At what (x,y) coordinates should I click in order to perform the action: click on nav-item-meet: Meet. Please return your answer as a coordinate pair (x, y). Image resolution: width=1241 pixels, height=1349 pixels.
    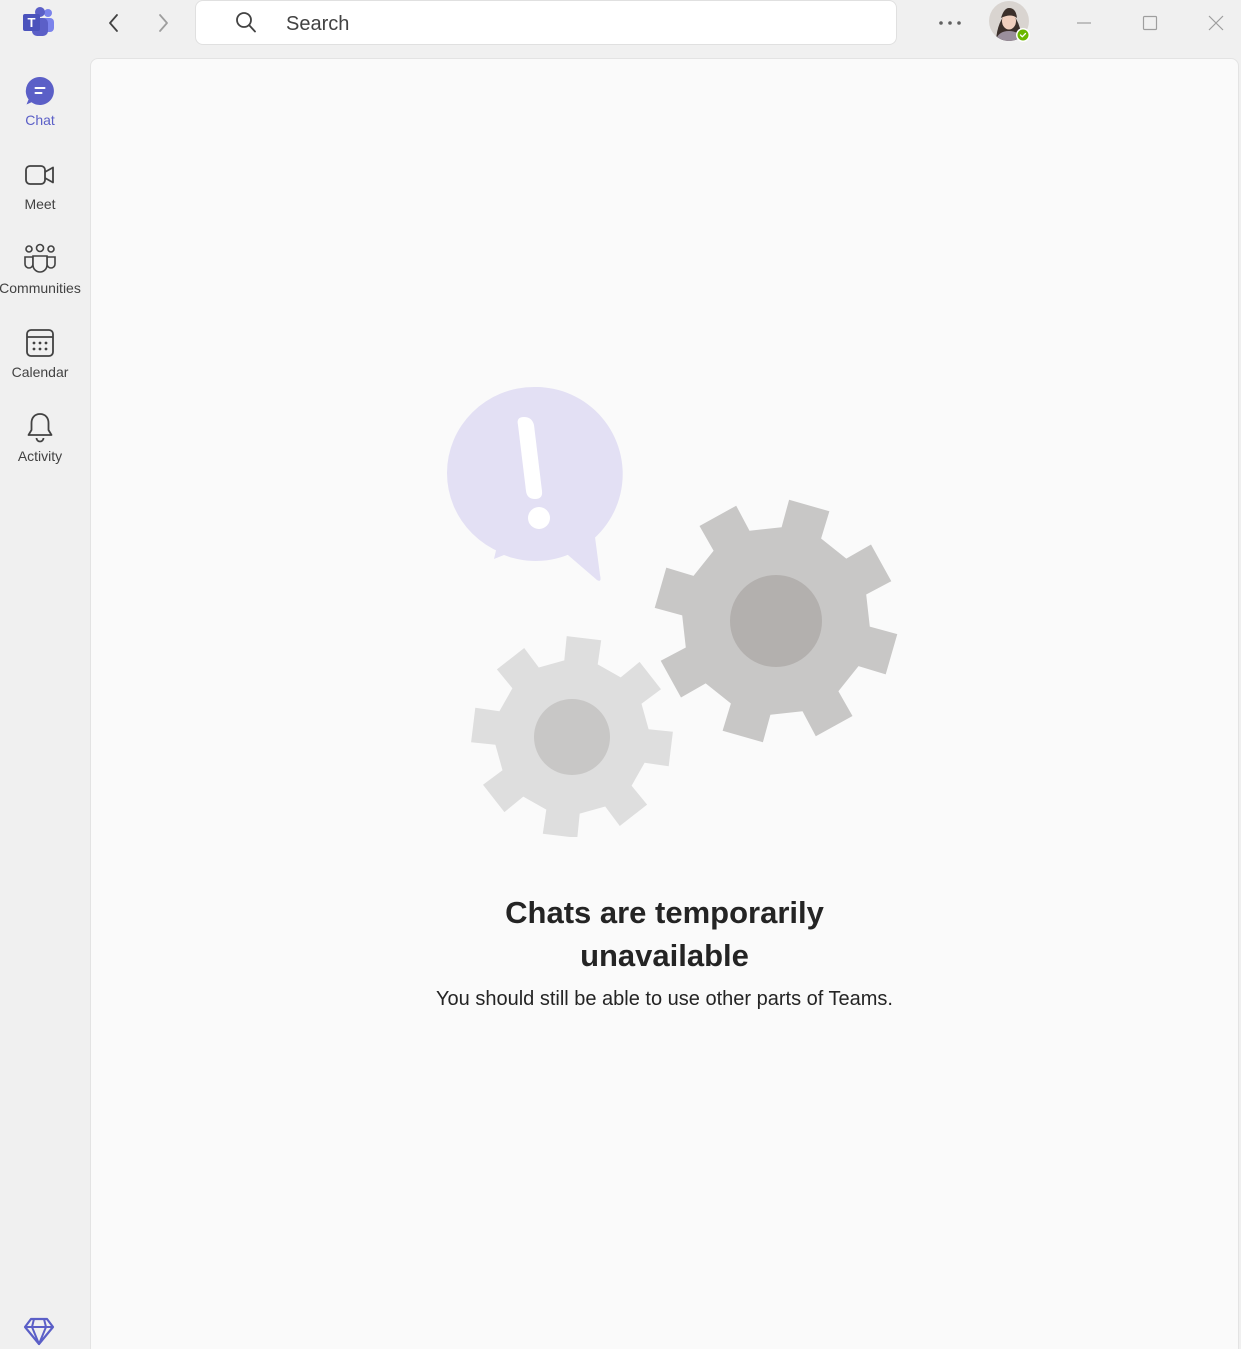
    Looking at the image, I should click on (40, 184).